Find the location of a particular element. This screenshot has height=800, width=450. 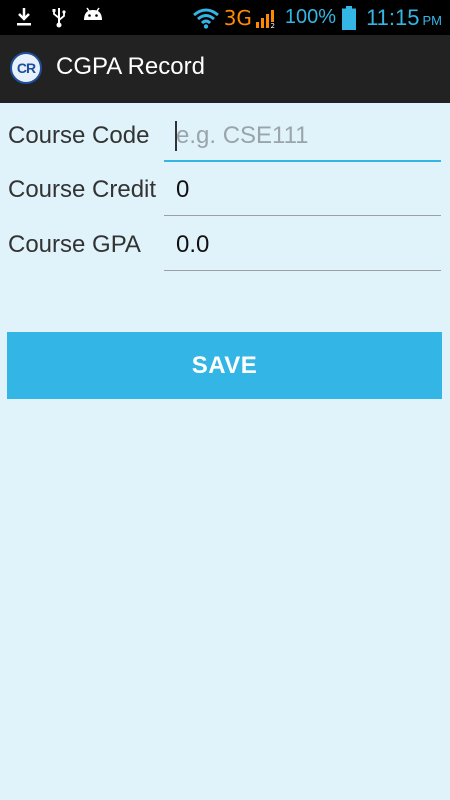

action-bar: CR CGPA Record is located at coordinates (225, 69).